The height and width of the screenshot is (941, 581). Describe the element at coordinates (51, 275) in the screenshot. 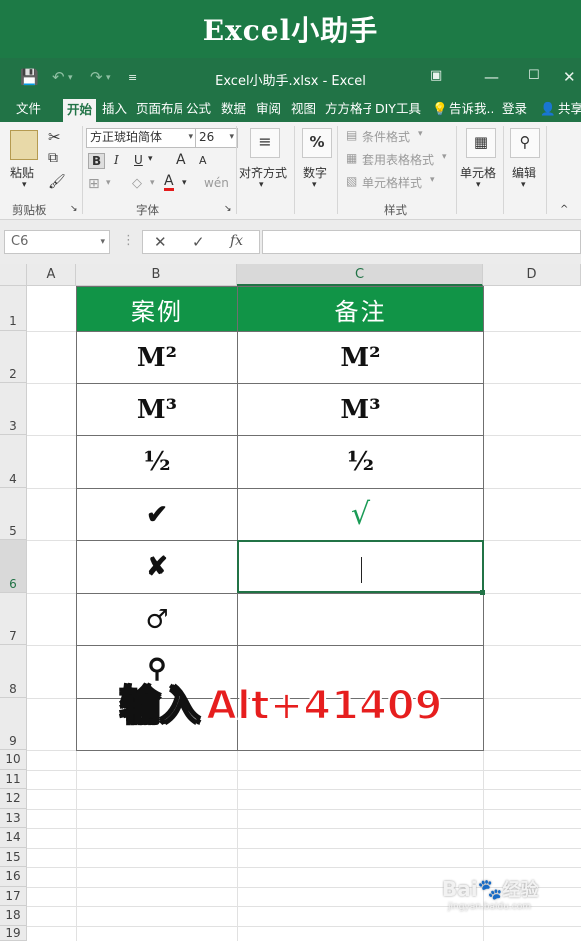

I see `column-header-a: A` at that location.